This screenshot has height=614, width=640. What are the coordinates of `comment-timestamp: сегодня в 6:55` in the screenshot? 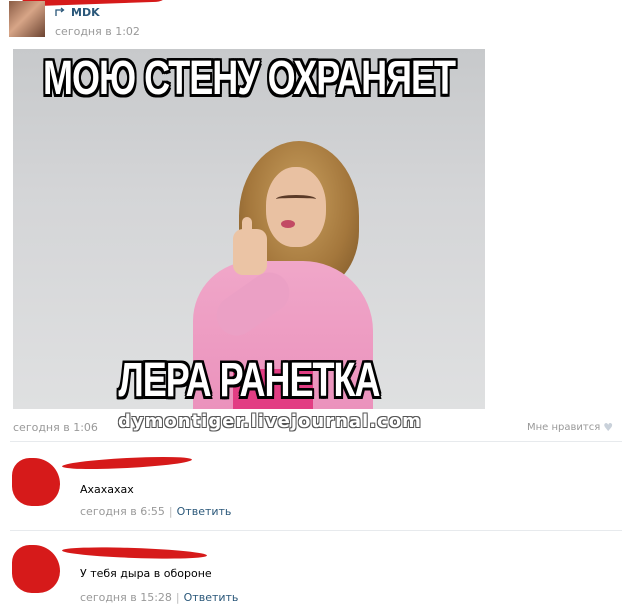 It's located at (122, 511).